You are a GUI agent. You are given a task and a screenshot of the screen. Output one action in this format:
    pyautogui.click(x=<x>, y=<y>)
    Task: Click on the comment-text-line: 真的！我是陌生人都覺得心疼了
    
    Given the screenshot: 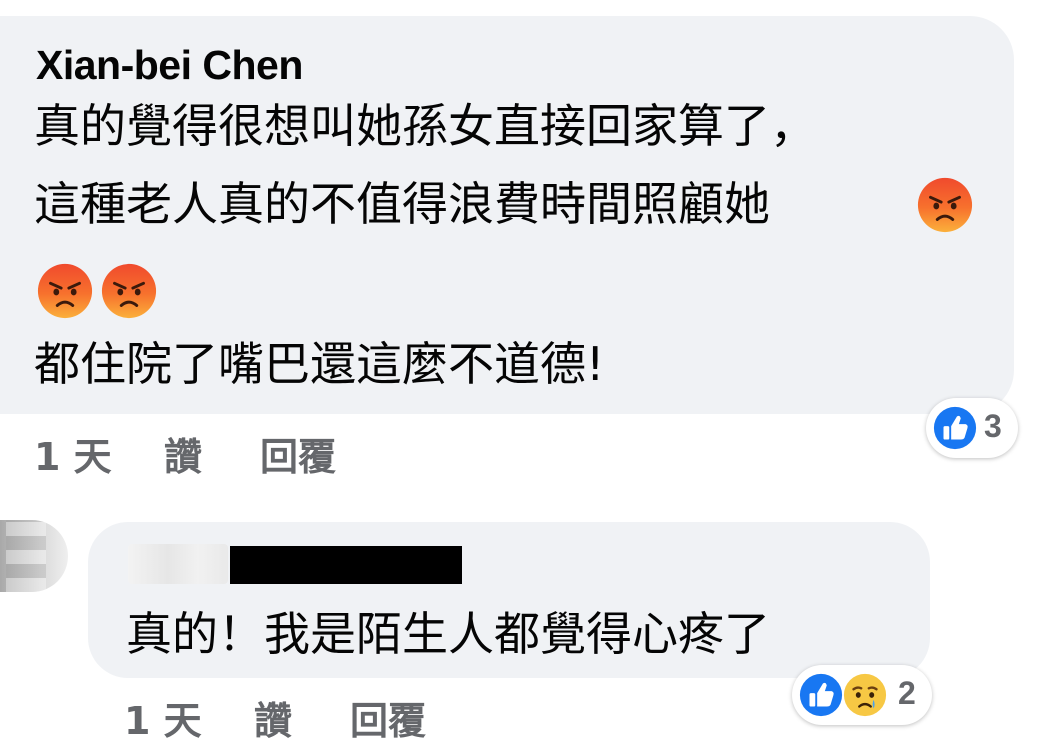 What is the action you would take?
    pyautogui.click(x=448, y=634)
    